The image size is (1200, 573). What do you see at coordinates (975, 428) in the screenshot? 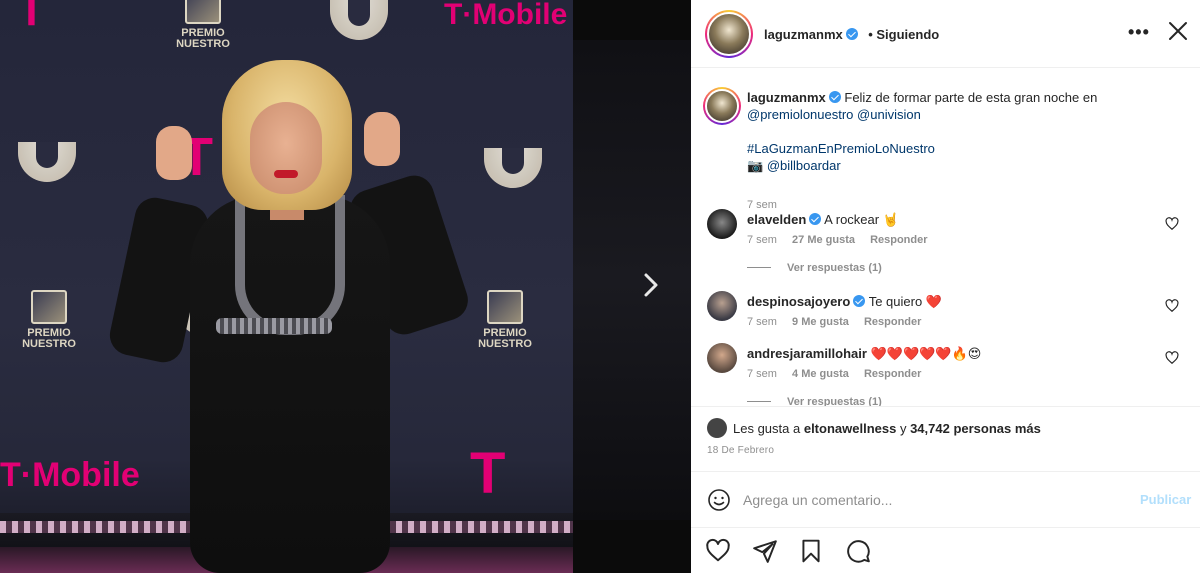
I see `likes-others: 34,742 personas más` at bounding box center [975, 428].